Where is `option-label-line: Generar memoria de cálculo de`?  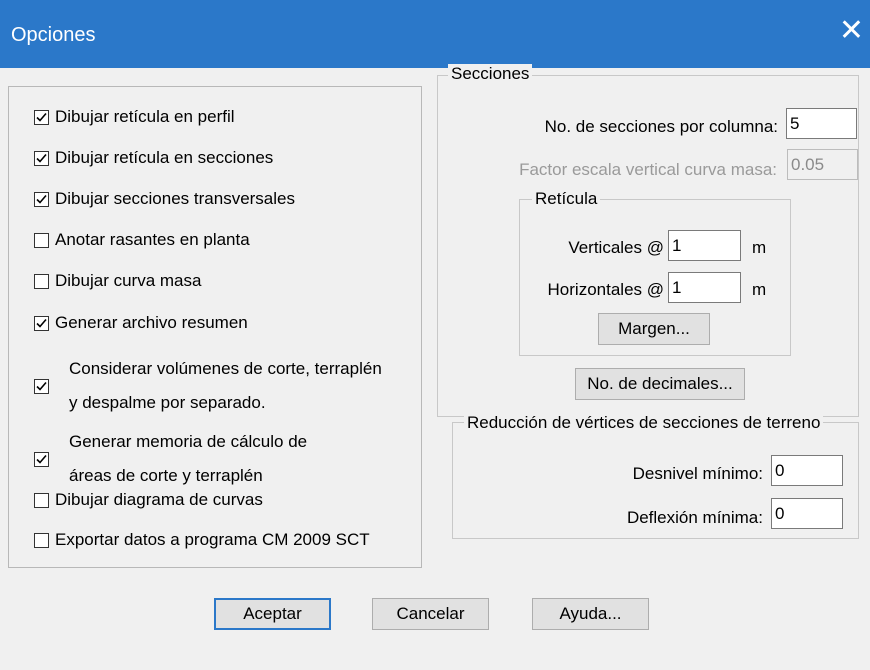 option-label-line: Generar memoria de cálculo de is located at coordinates (188, 441).